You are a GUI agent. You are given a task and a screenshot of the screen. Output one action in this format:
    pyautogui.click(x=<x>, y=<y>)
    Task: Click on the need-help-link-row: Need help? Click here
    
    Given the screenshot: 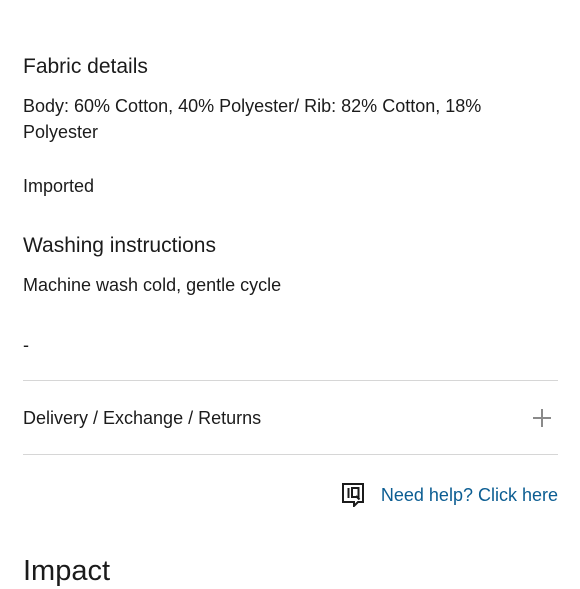 What is the action you would take?
    pyautogui.click(x=449, y=495)
    